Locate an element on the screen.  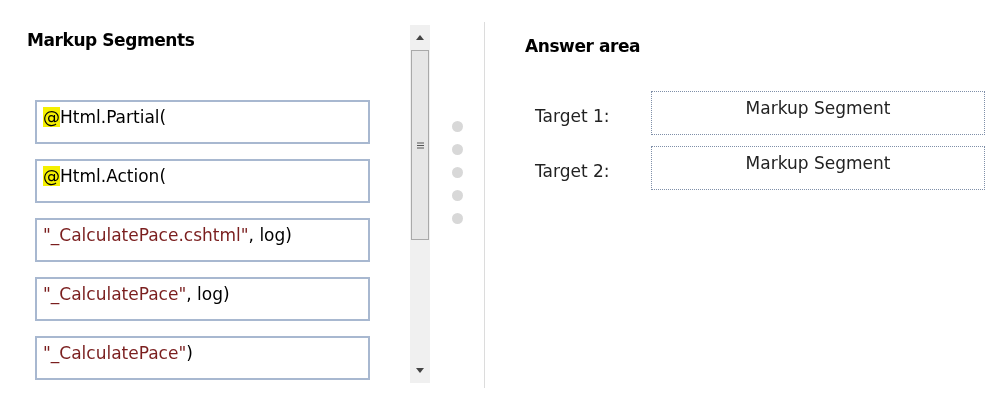
markup-segment: @Html.Partial( is located at coordinates (202, 121).